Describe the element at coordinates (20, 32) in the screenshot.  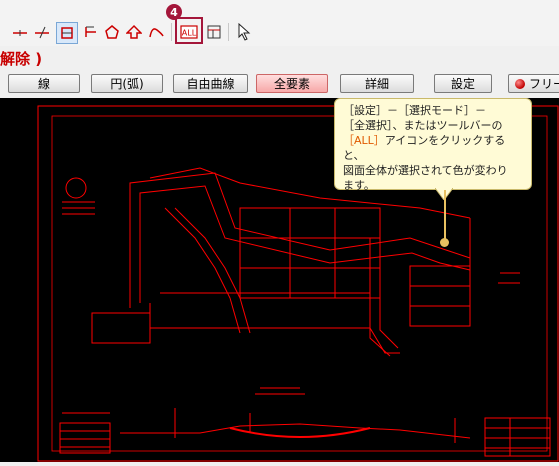
I see `line-tick-icon` at that location.